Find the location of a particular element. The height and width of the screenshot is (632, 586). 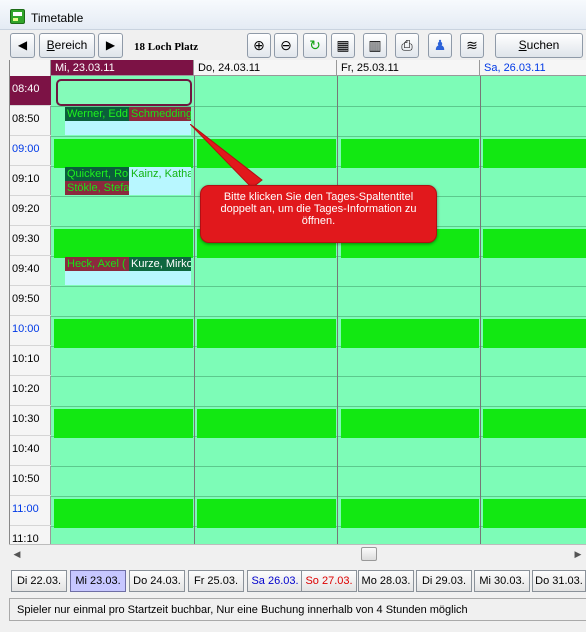

day-button-selected: Mi 23.03. is located at coordinates (98, 581).